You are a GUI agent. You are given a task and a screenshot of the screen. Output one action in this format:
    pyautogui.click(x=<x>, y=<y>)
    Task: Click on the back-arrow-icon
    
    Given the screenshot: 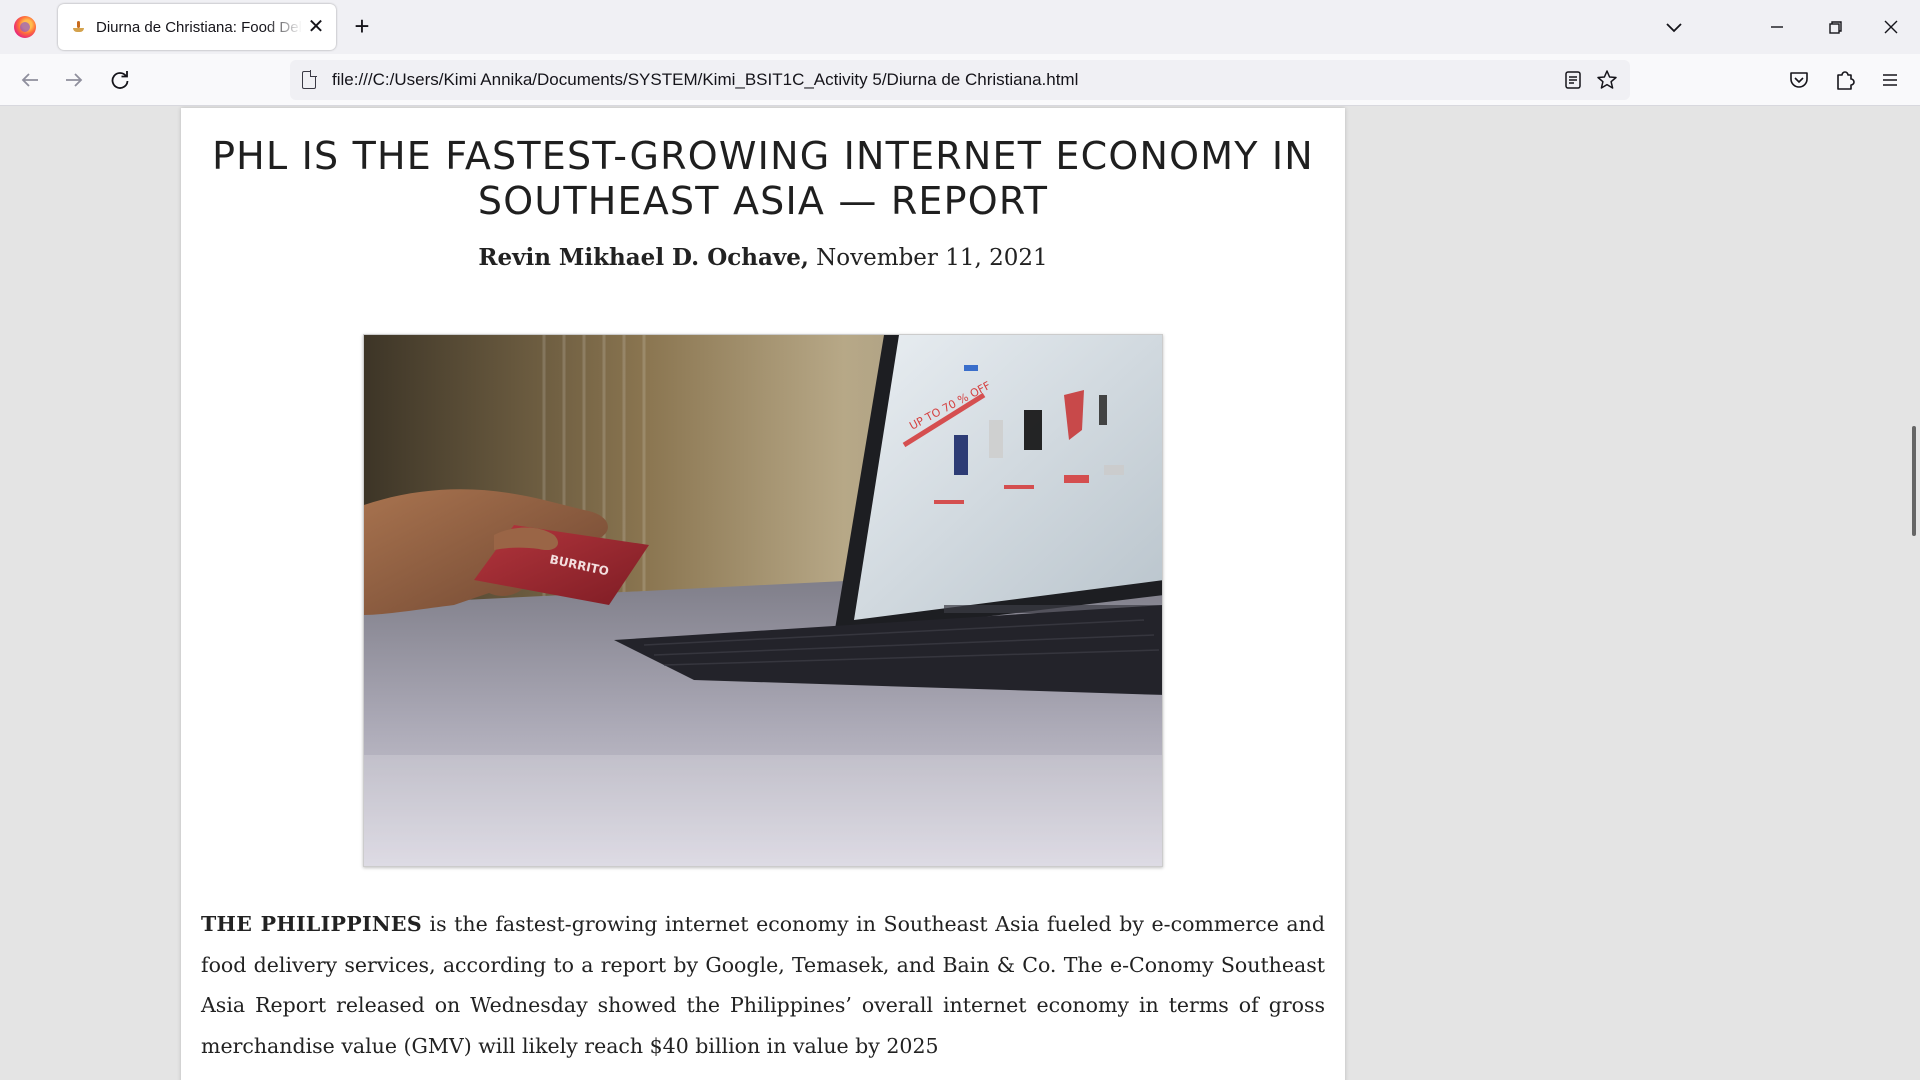 What is the action you would take?
    pyautogui.click(x=30, y=80)
    